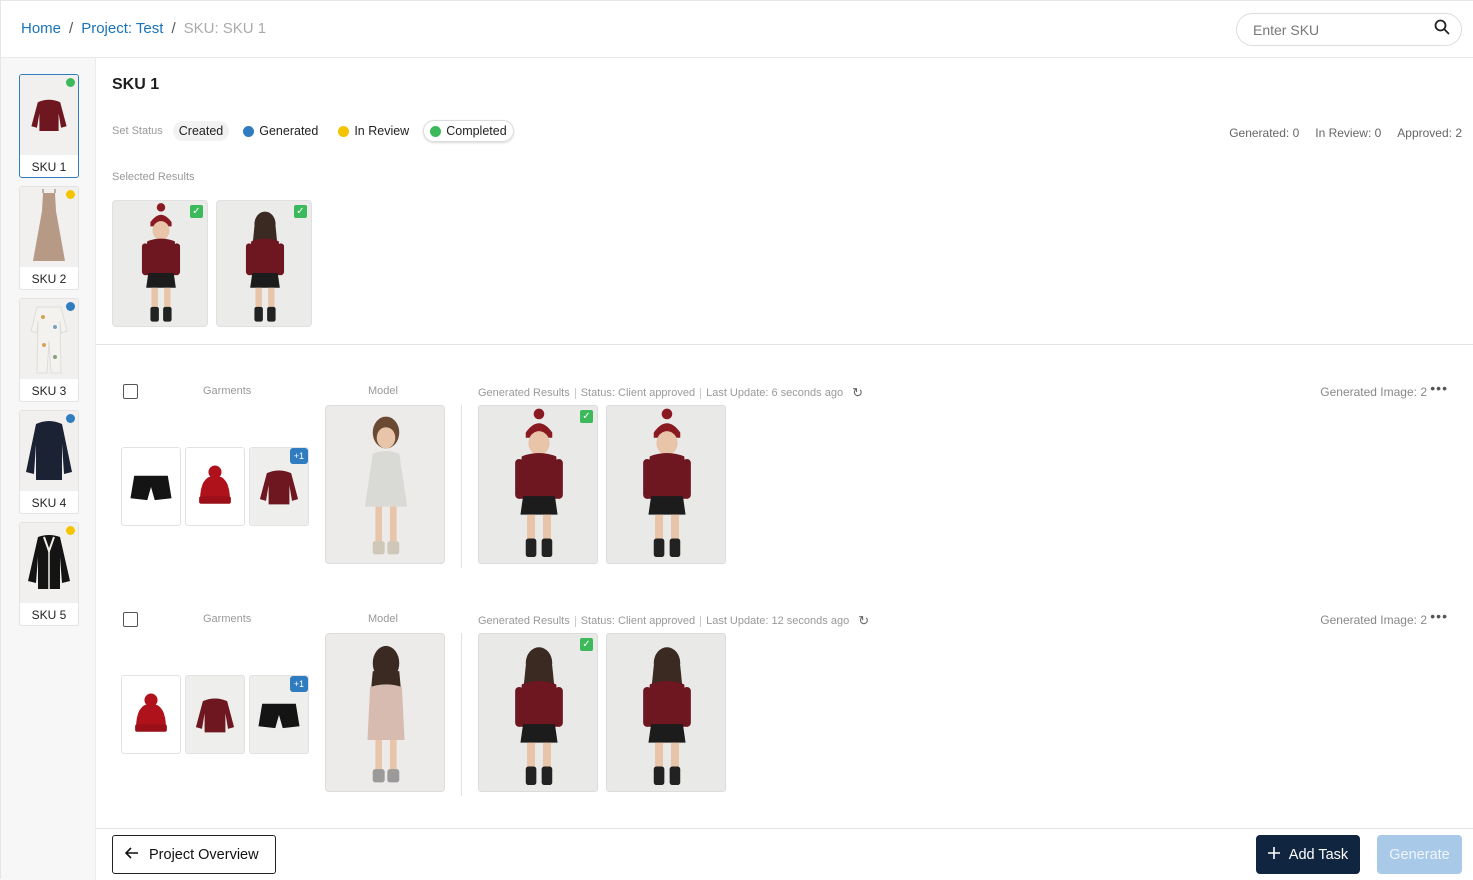 The image size is (1473, 880). I want to click on sidebar-item-sku-5: SKU 5, so click(49, 574).